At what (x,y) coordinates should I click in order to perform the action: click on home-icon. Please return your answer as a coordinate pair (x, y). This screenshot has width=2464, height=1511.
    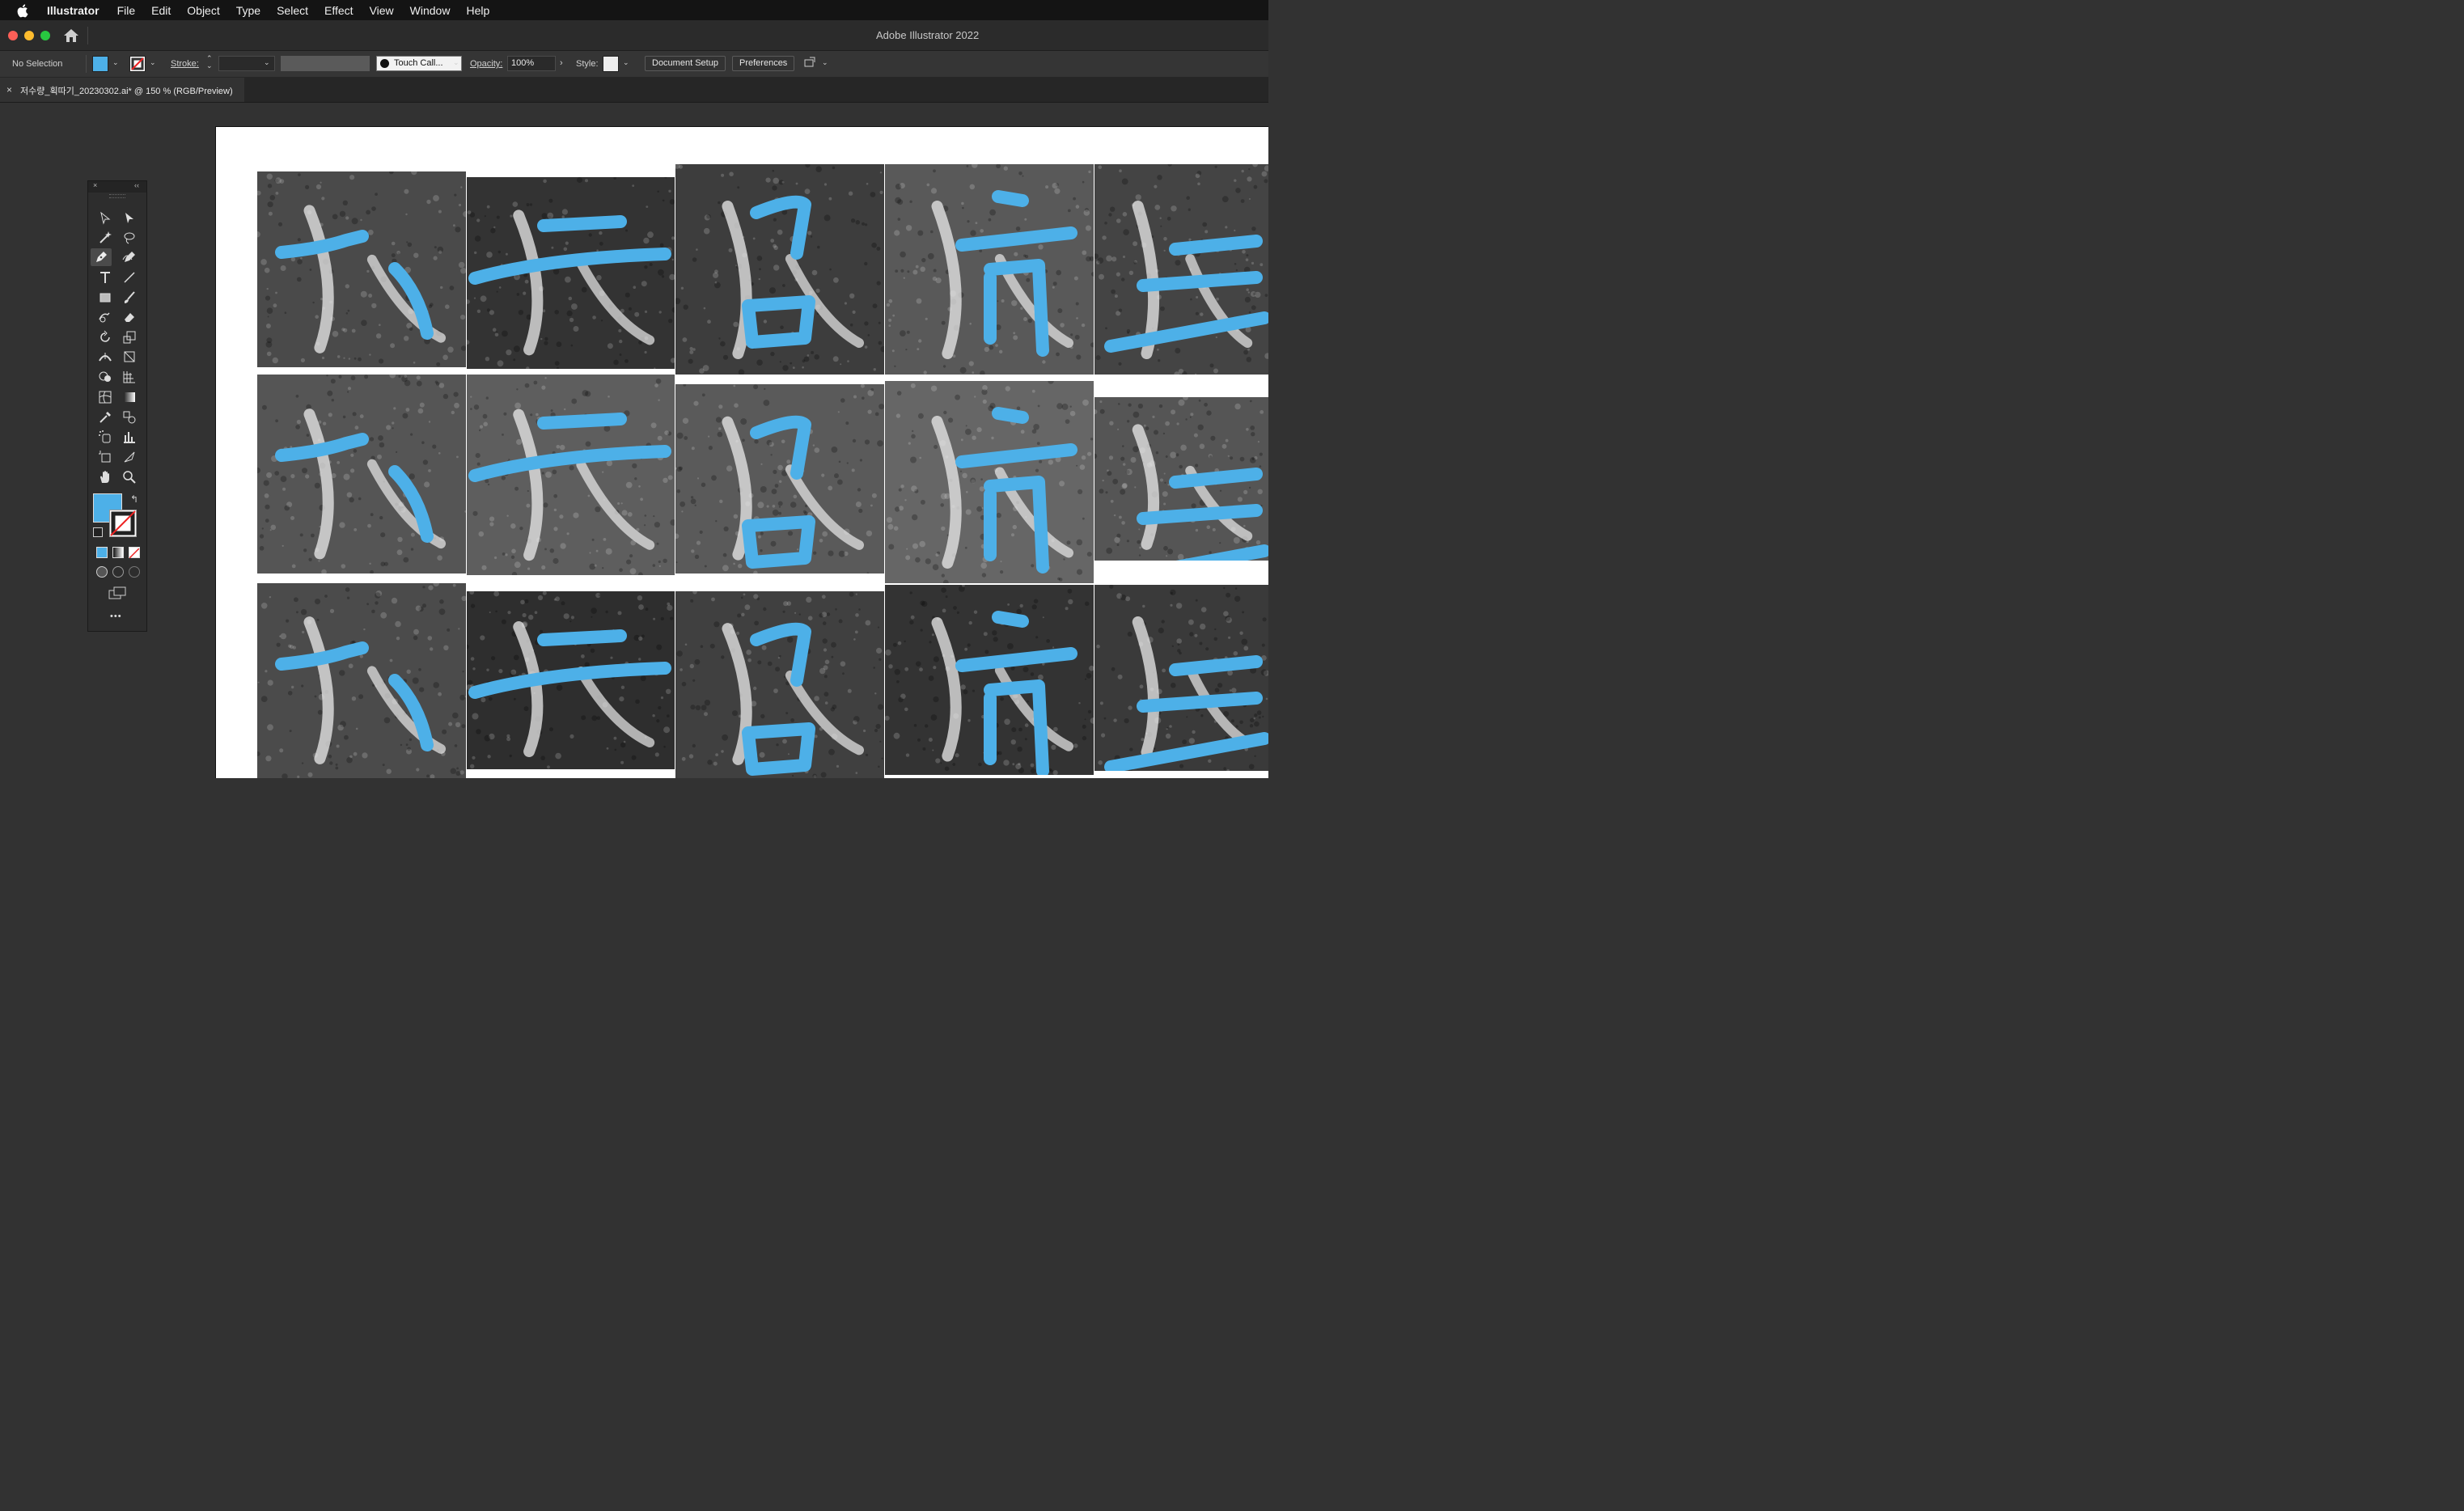
    Looking at the image, I should click on (71, 35).